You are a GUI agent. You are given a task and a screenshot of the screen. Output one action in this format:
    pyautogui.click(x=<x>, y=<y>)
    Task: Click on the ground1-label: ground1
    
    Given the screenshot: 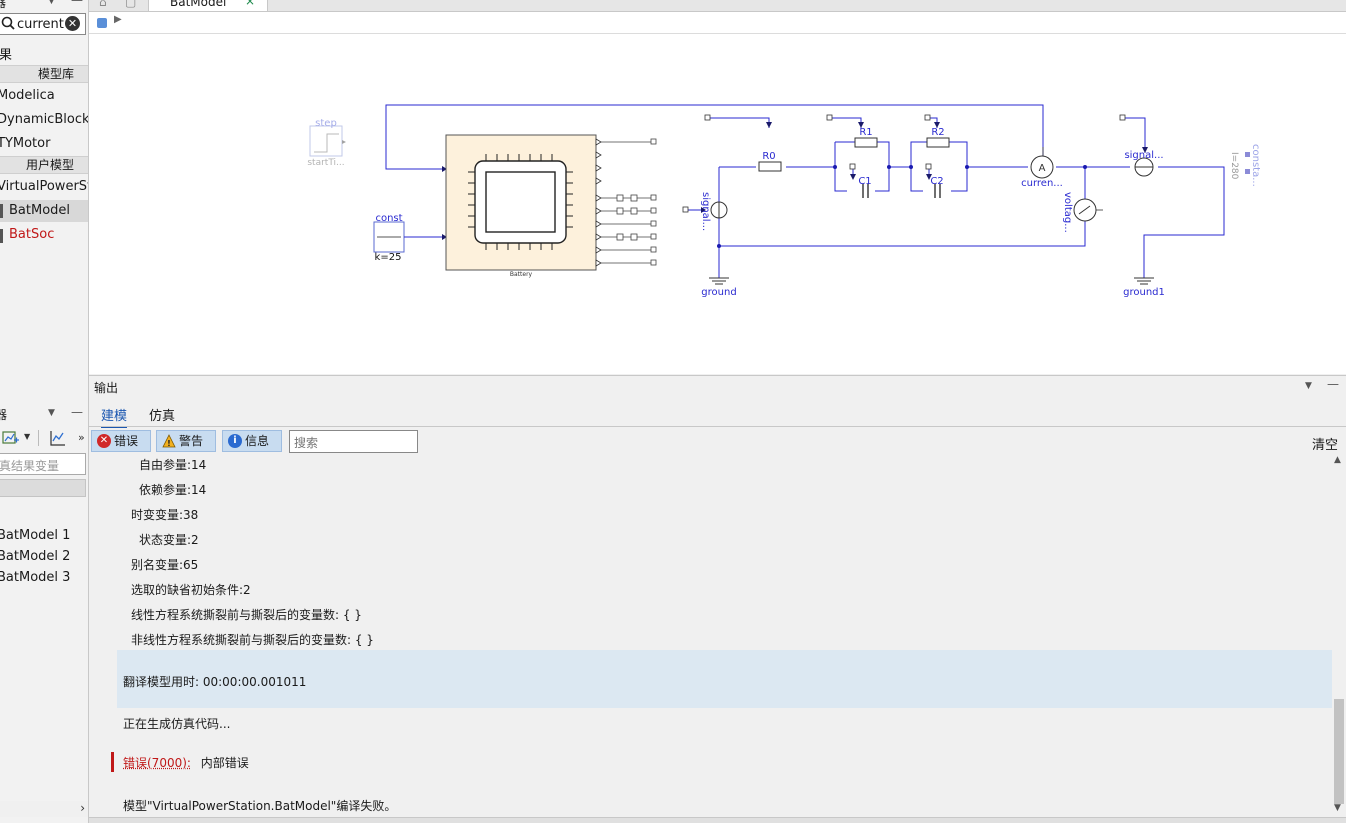 What is the action you would take?
    pyautogui.click(x=1144, y=292)
    